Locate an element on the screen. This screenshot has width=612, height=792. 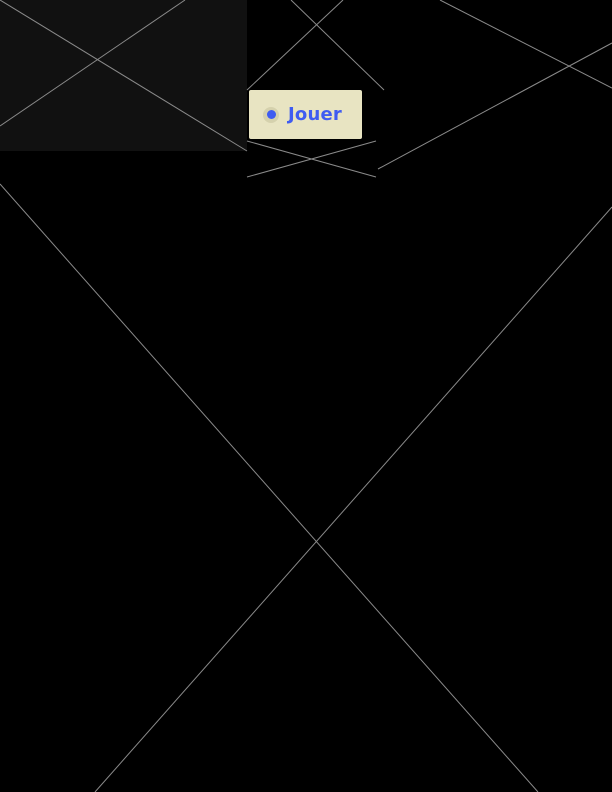
top-diagonal-a is located at coordinates (337, 45).